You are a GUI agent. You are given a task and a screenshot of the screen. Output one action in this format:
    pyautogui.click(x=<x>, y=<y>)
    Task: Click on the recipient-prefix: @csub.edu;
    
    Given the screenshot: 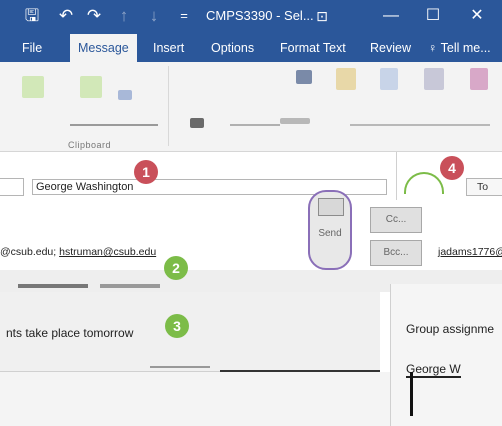 What is the action you would take?
    pyautogui.click(x=30, y=252)
    